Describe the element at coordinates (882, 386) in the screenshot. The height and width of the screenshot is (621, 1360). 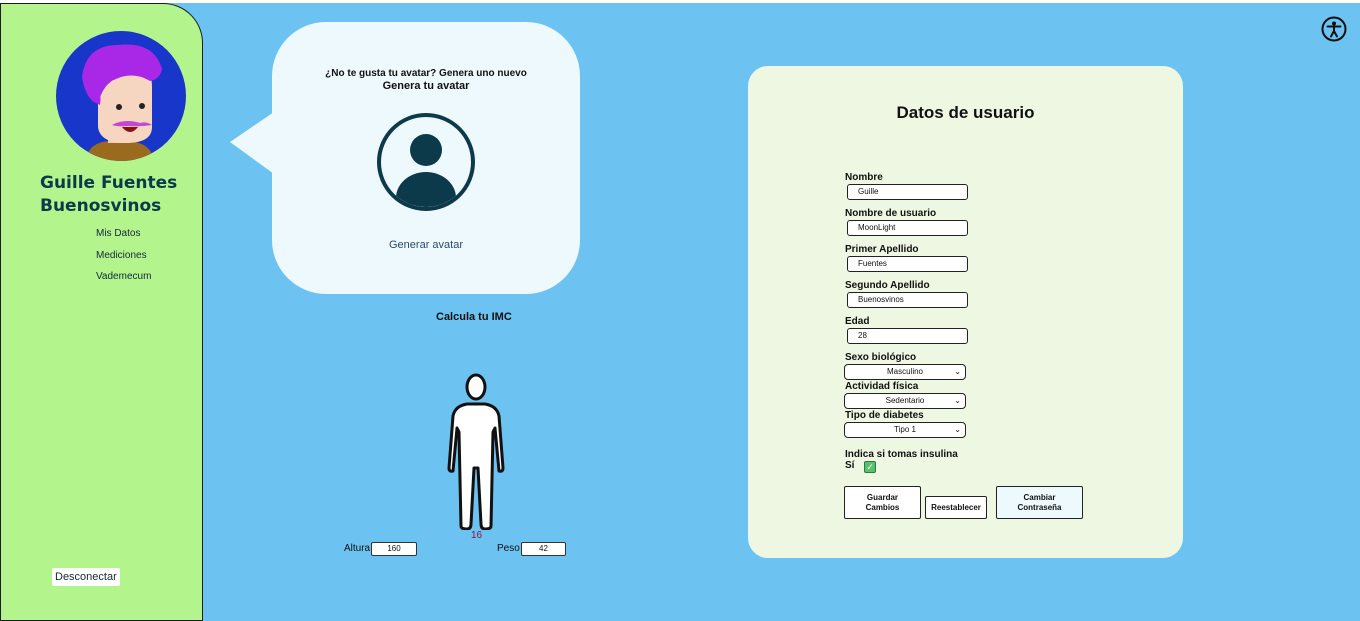
I see `activity-label: Actividad física` at that location.